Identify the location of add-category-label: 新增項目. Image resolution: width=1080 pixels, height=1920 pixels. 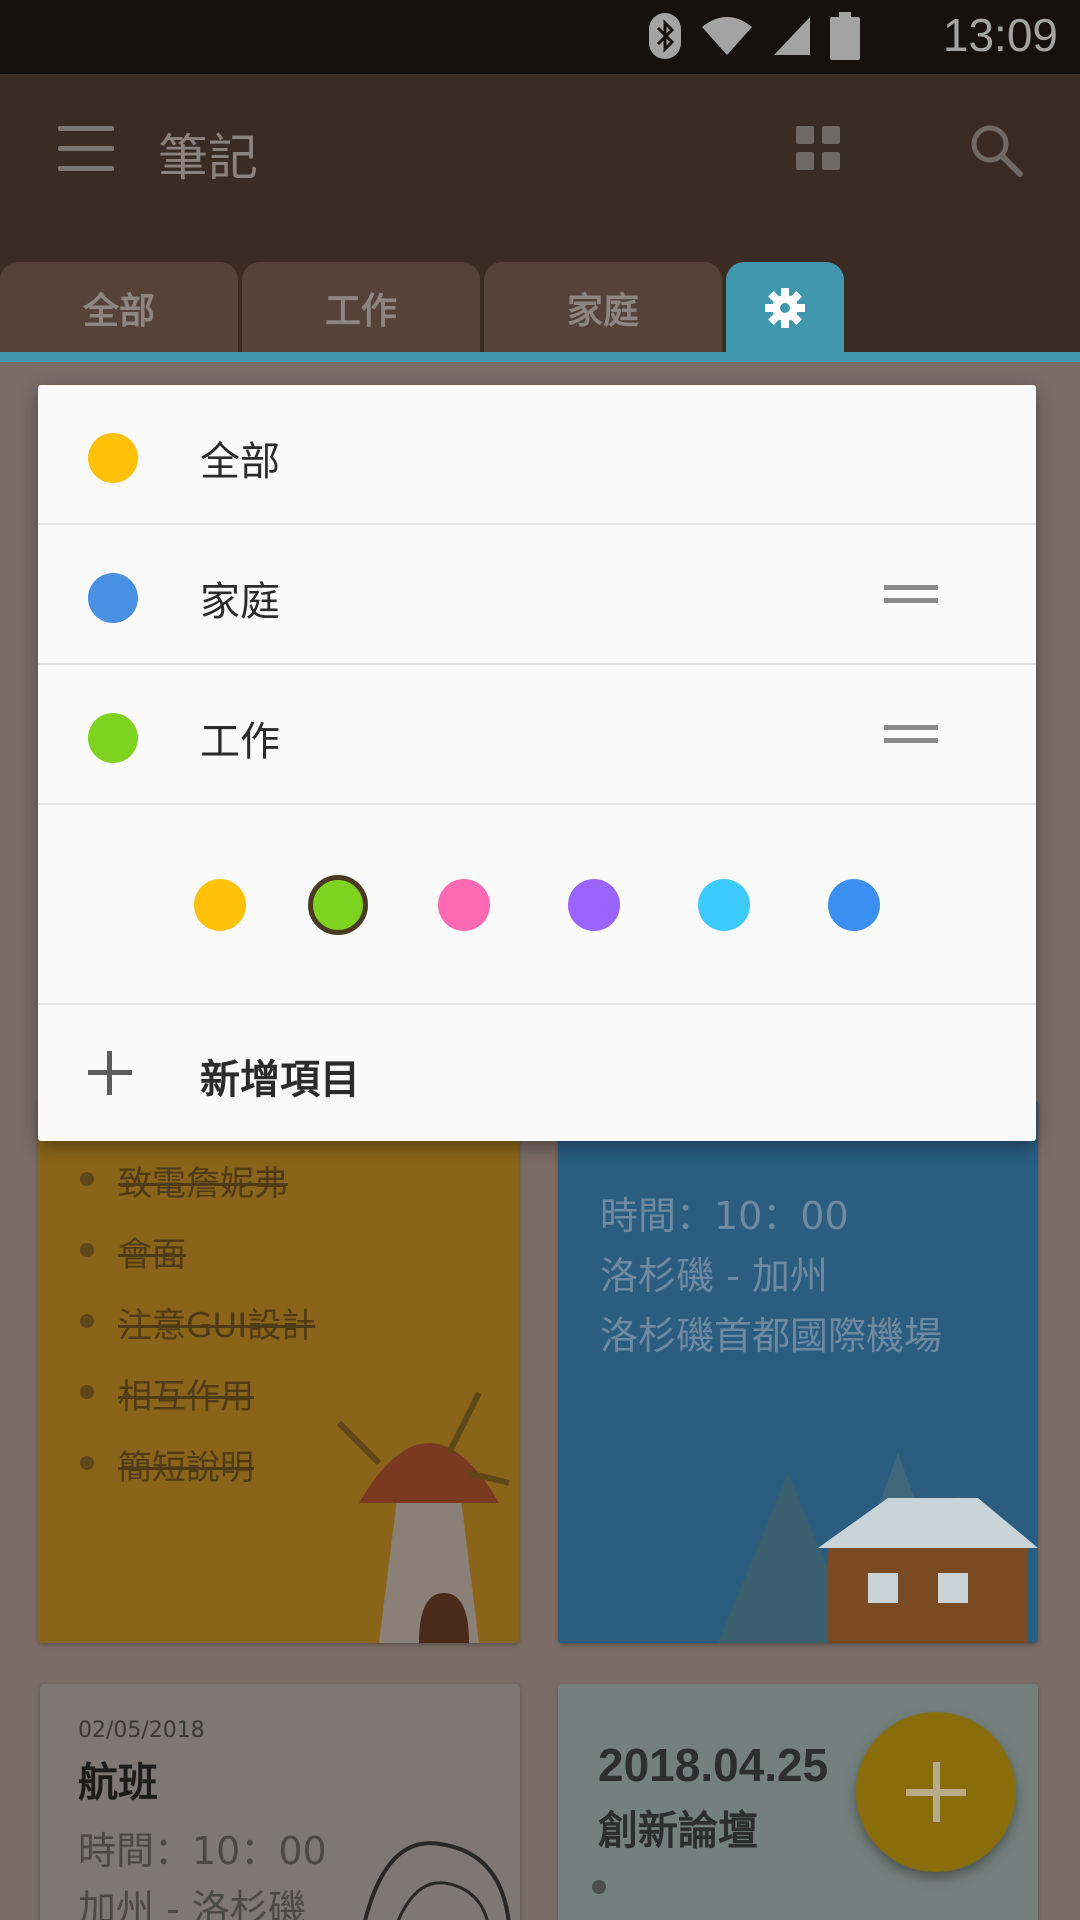
(280, 1080).